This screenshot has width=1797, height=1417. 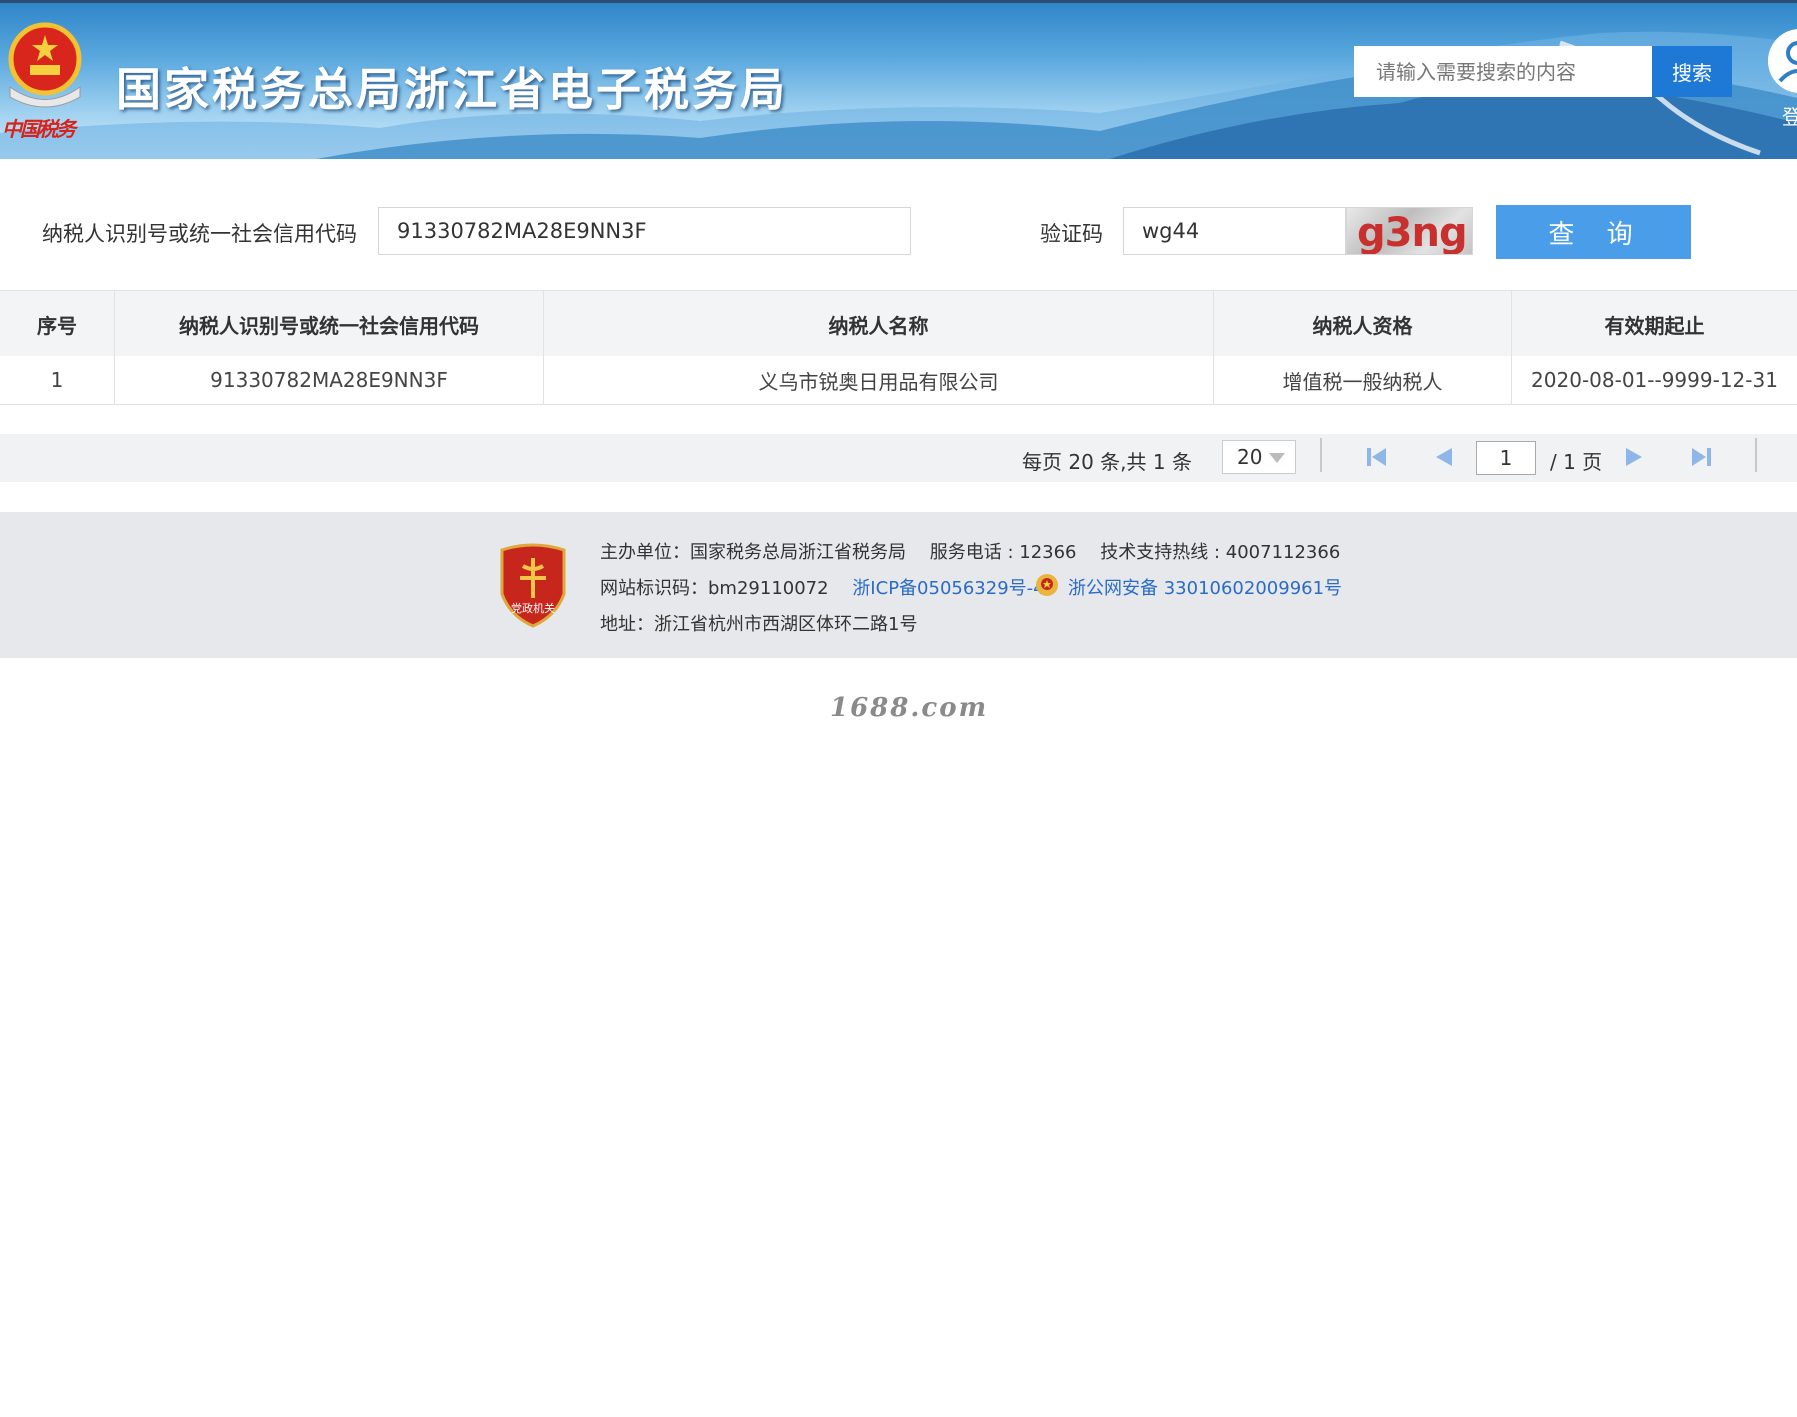 I want to click on footer-host: 主办单位：国家税务总局浙江省税务局, so click(x=753, y=552).